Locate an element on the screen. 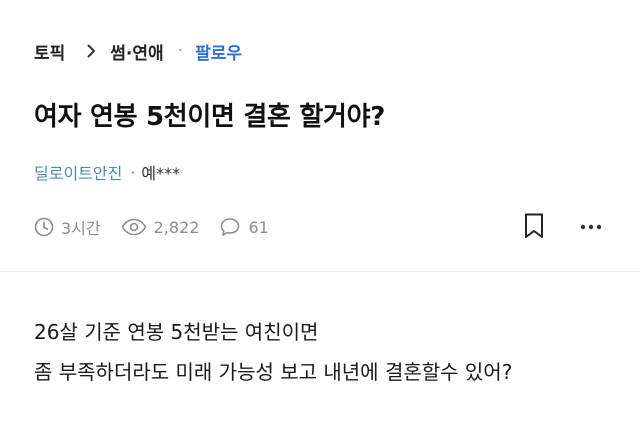 This screenshot has height=425, width=640. chevron-right-icon is located at coordinates (91, 51).